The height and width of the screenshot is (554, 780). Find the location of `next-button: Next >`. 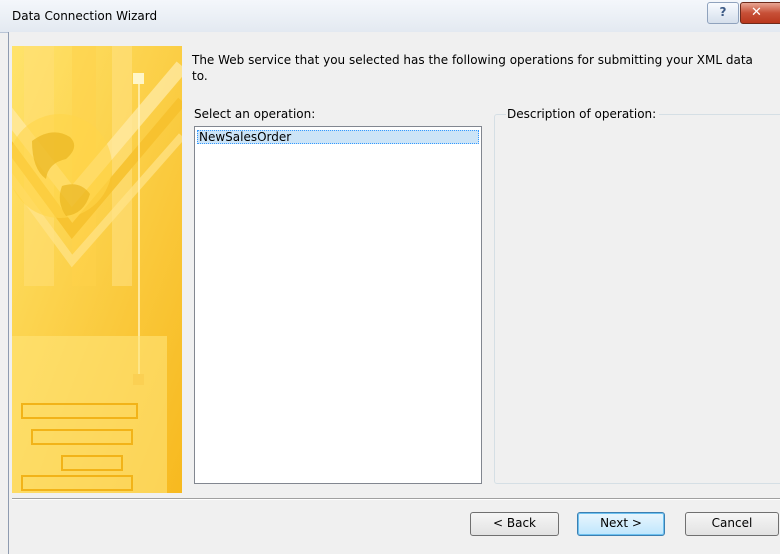

next-button: Next > is located at coordinates (621, 524).